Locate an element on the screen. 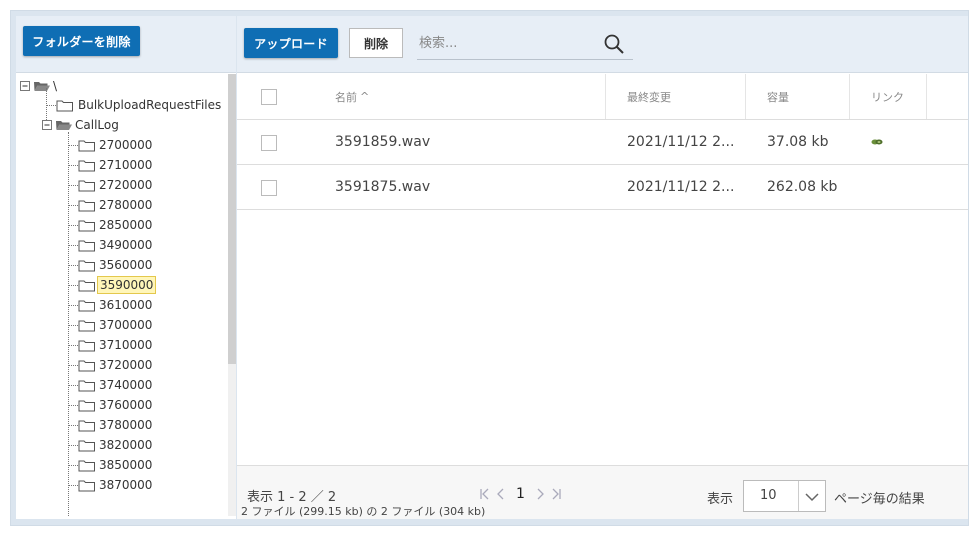 The width and height of the screenshot is (979, 536). tree-item-bulkuploadrequestfiles: BulkUploadRequestFiles is located at coordinates (139, 105).